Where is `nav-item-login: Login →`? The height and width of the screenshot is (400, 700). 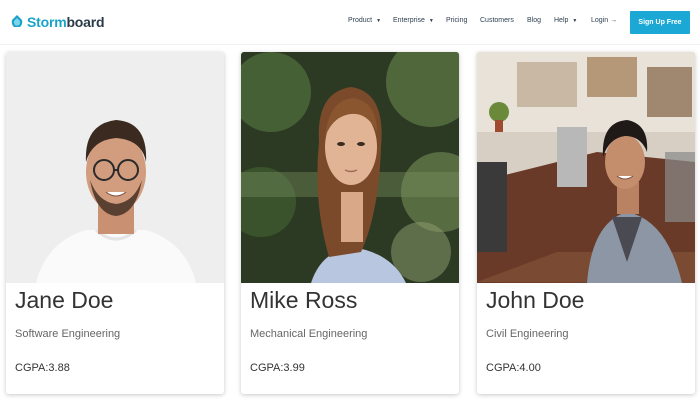
nav-item-login: Login → is located at coordinates (604, 20).